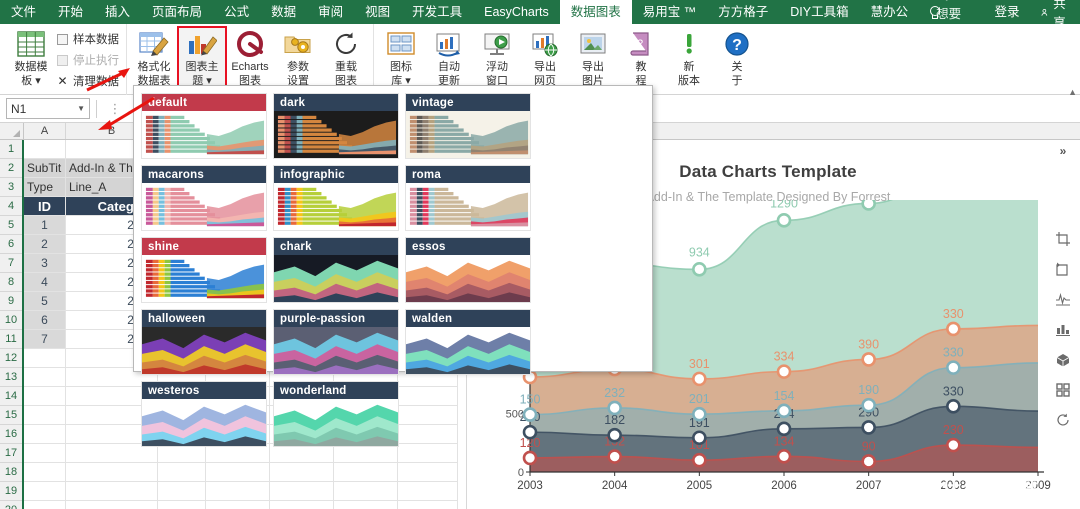  What do you see at coordinates (11, 358) in the screenshot?
I see `row-header-12: 12` at bounding box center [11, 358].